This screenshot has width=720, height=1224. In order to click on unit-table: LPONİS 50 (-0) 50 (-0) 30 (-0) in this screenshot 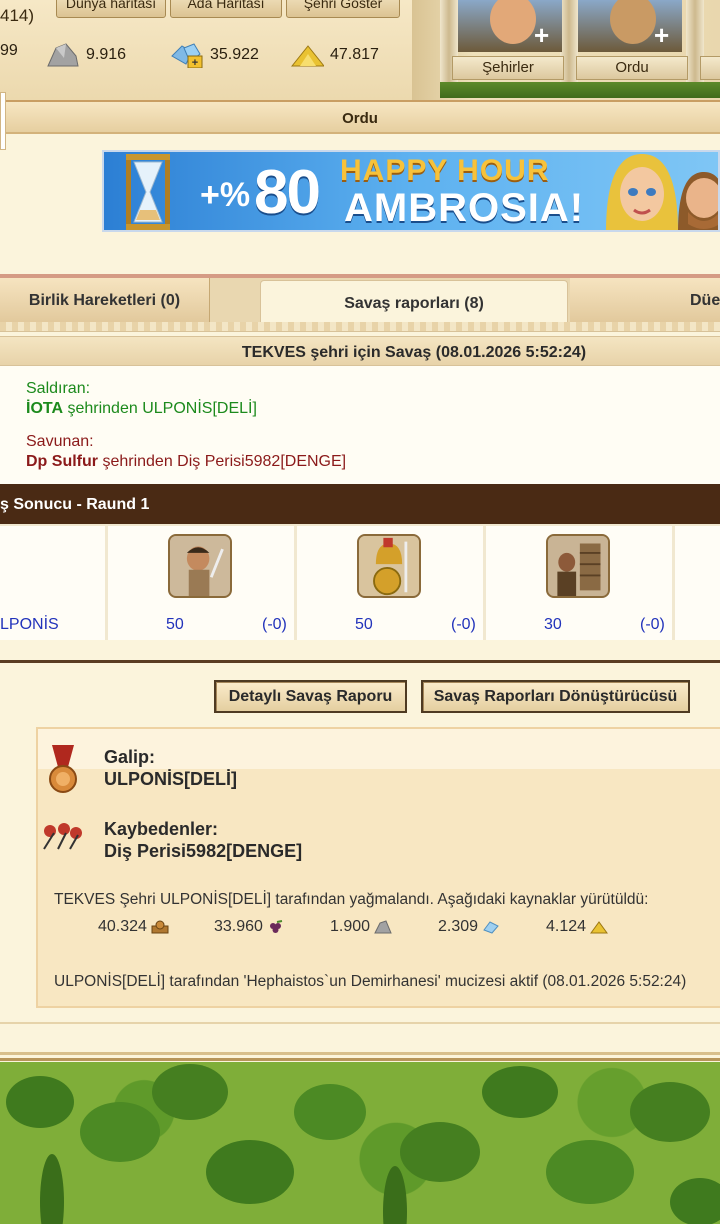, I will do `click(360, 582)`.